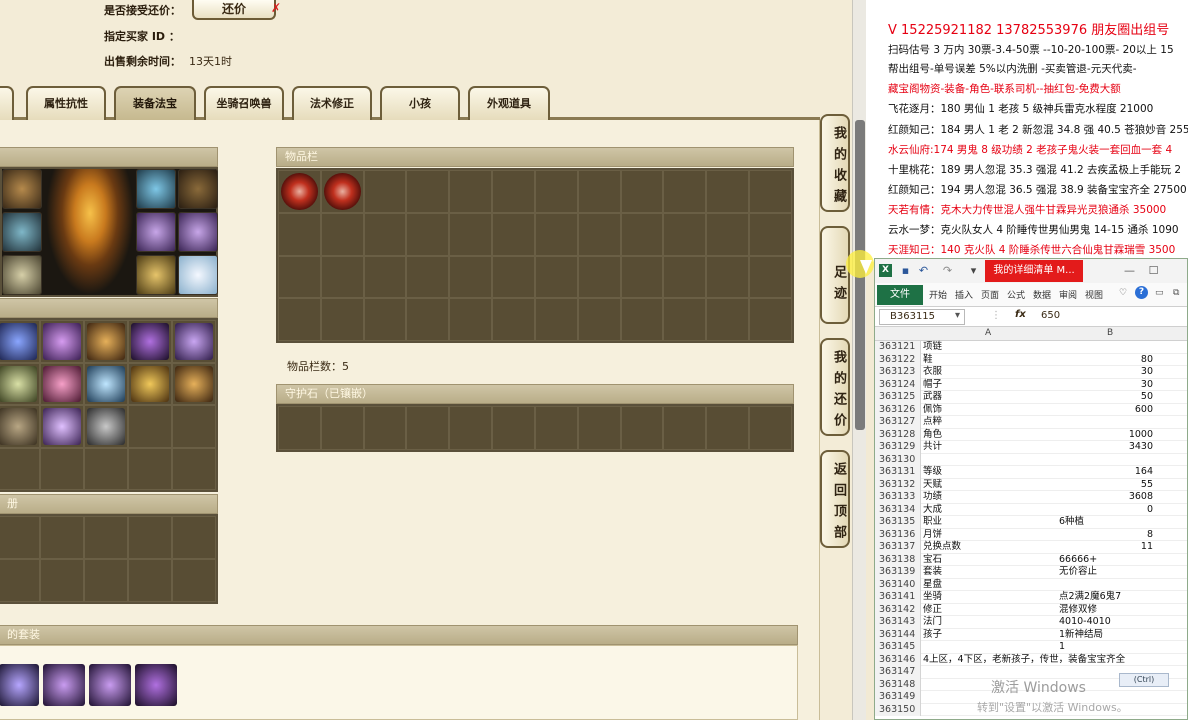 This screenshot has height=720, width=1188. What do you see at coordinates (1106, 535) in the screenshot?
I see `cell-b: 8` at bounding box center [1106, 535].